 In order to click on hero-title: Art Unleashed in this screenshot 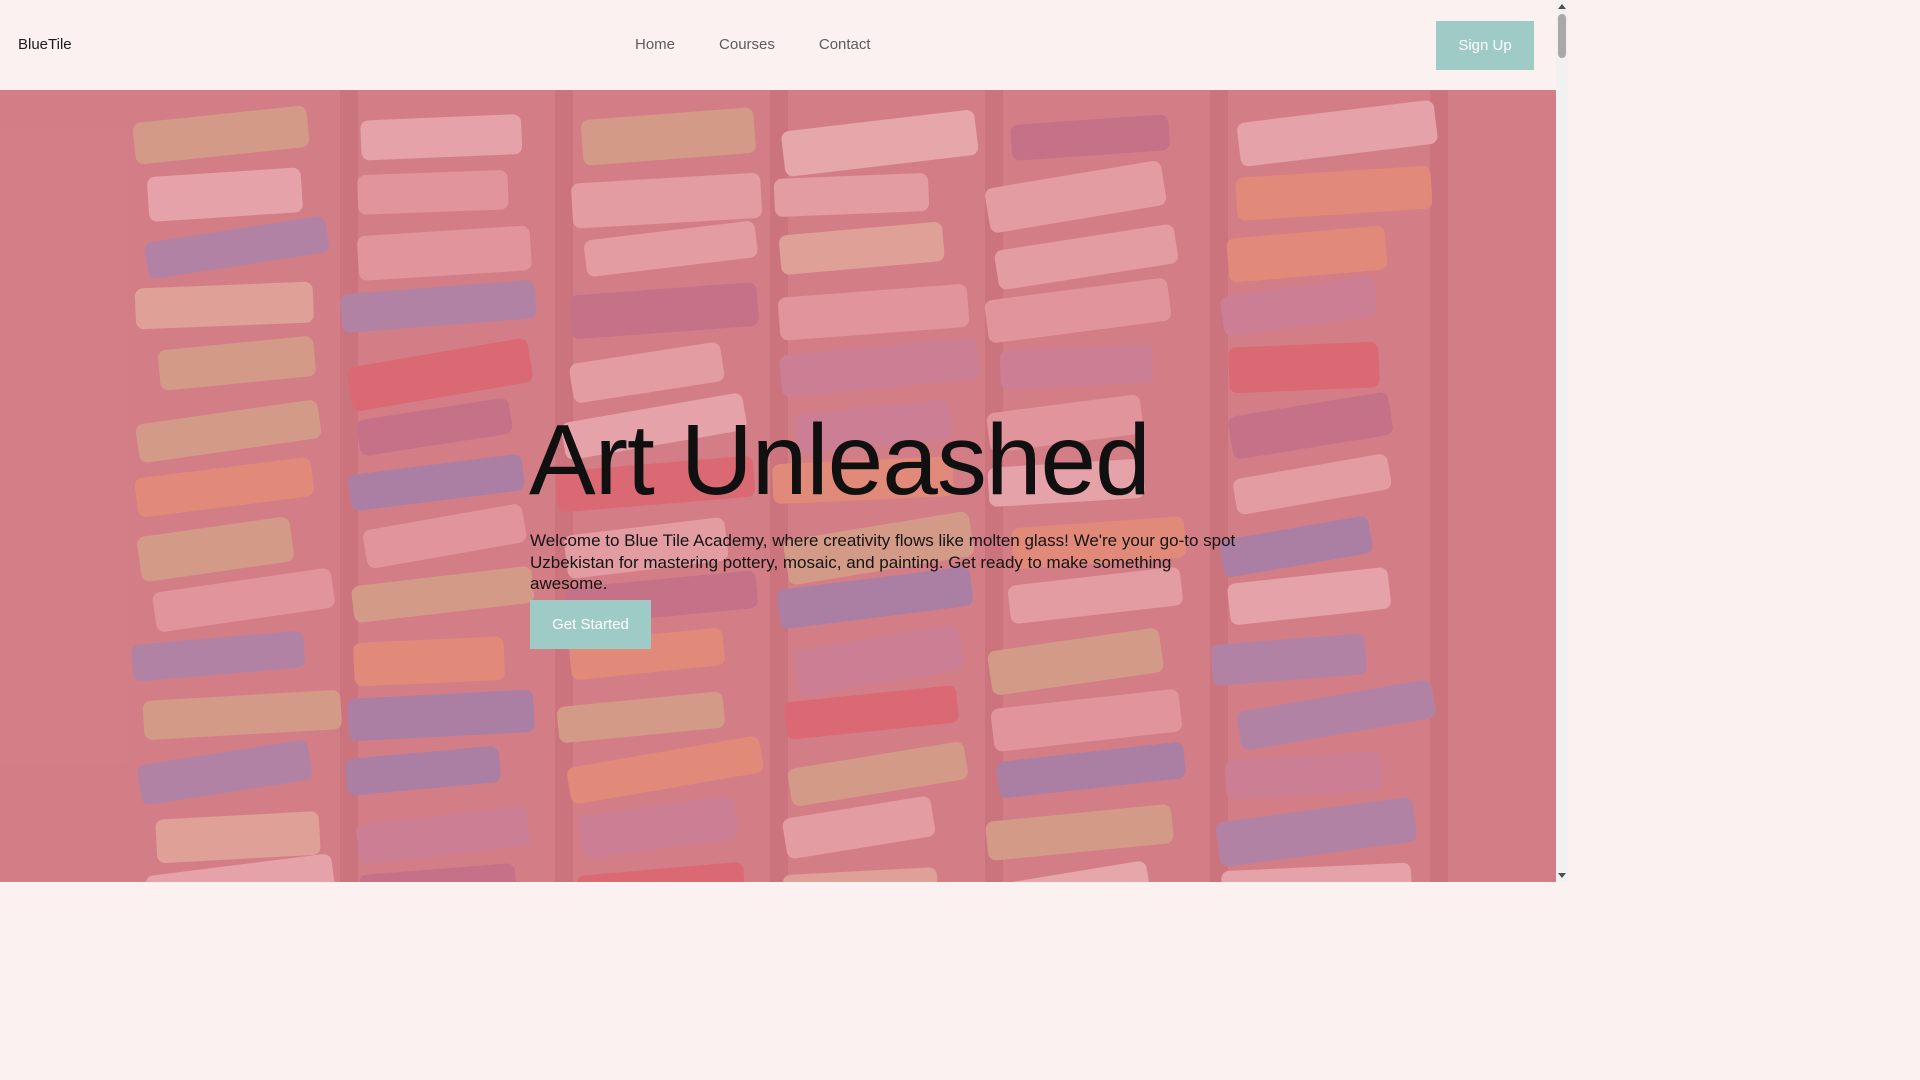, I will do `click(840, 460)`.